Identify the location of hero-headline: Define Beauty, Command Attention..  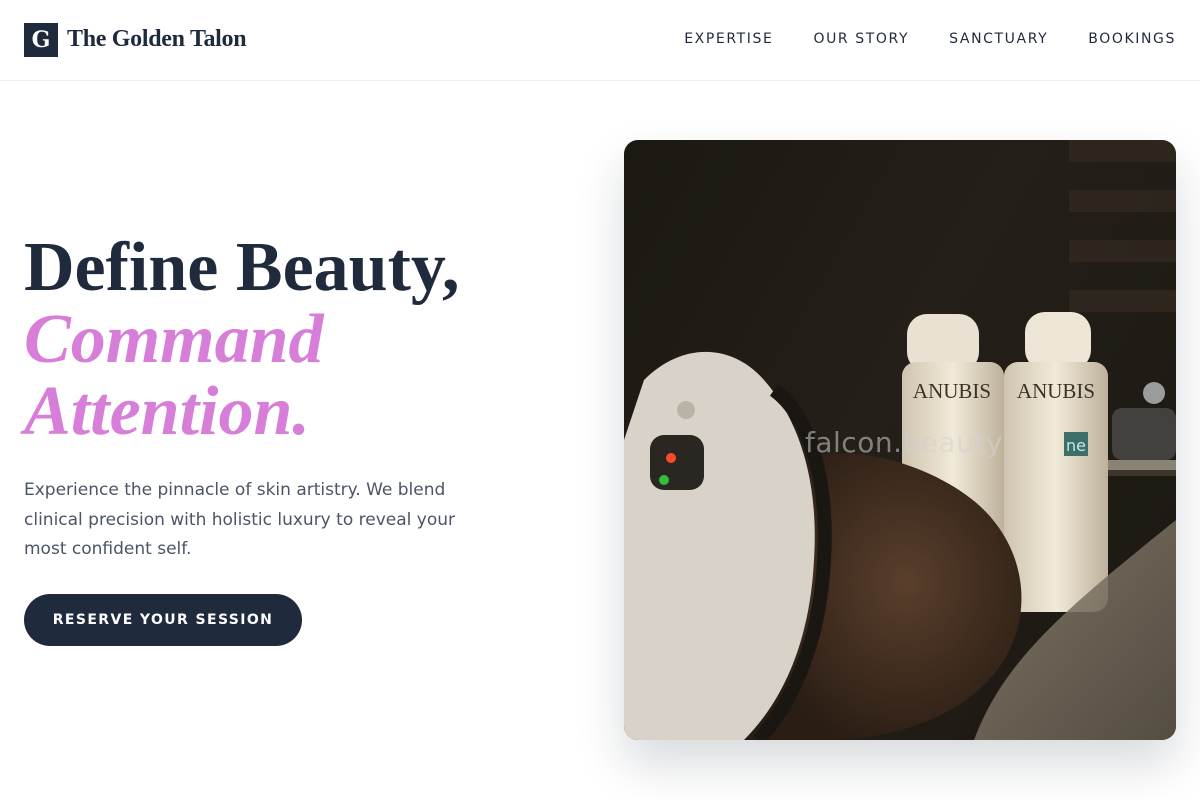
(242, 340).